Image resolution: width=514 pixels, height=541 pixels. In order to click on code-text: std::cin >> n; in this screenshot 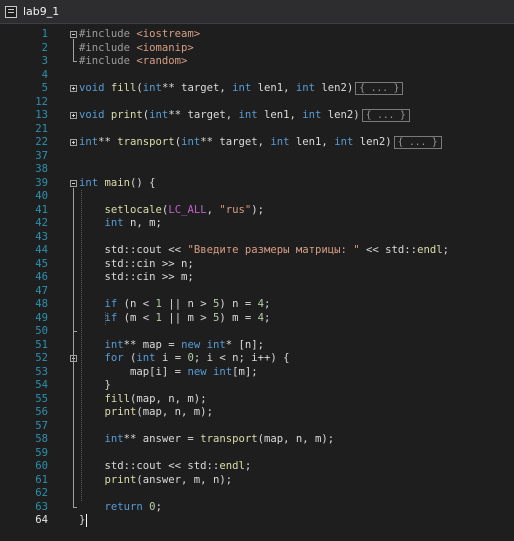, I will do `click(136, 264)`.